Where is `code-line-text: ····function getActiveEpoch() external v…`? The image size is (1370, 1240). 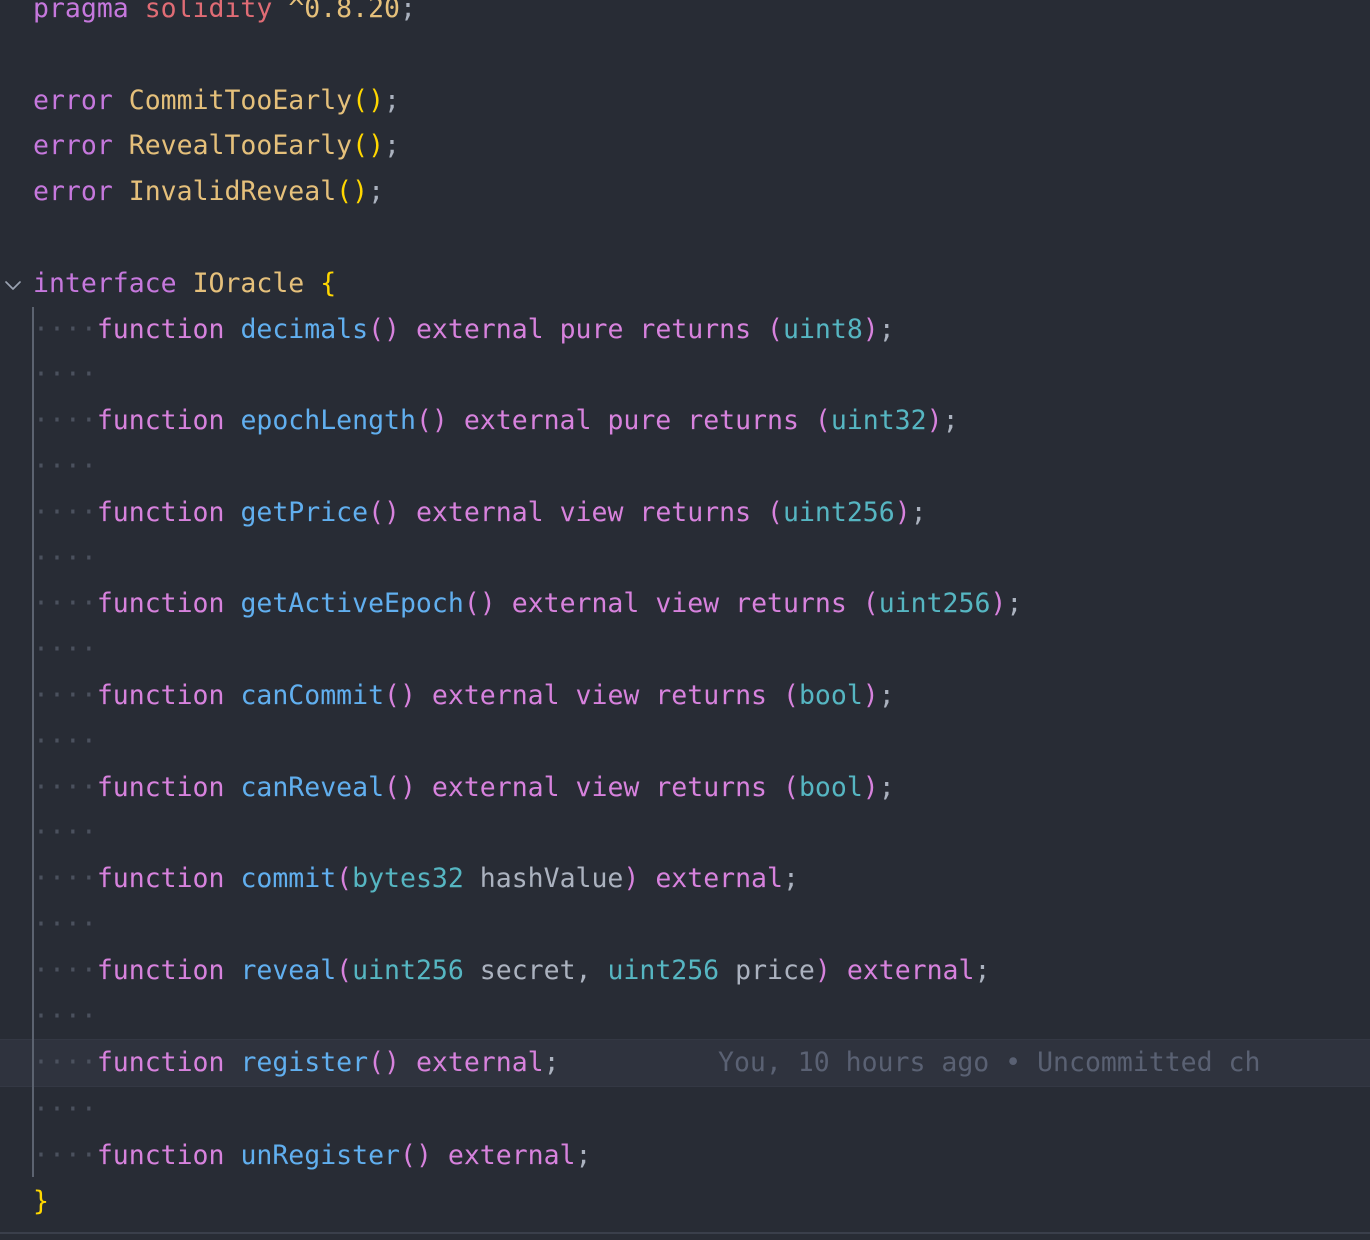 code-line-text: ····function getActiveEpoch() external v… is located at coordinates (685, 604).